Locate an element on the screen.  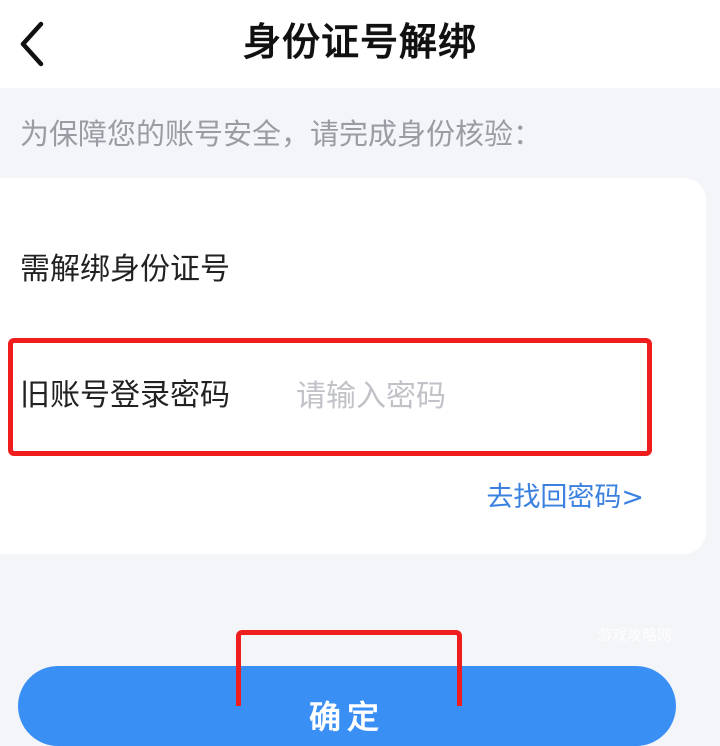
confirm-button: 确定 is located at coordinates (347, 706).